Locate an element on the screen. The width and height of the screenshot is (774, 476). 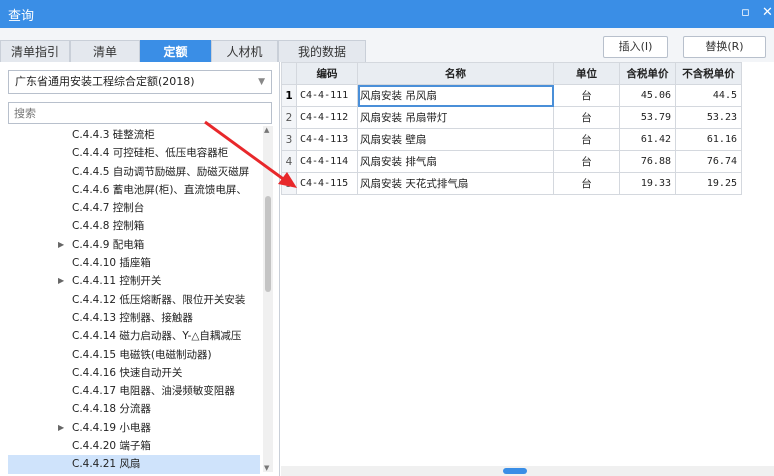
tree-node: C.4.4.14 磁力启动器、Y-△自耦减压 is located at coordinates (134, 336).